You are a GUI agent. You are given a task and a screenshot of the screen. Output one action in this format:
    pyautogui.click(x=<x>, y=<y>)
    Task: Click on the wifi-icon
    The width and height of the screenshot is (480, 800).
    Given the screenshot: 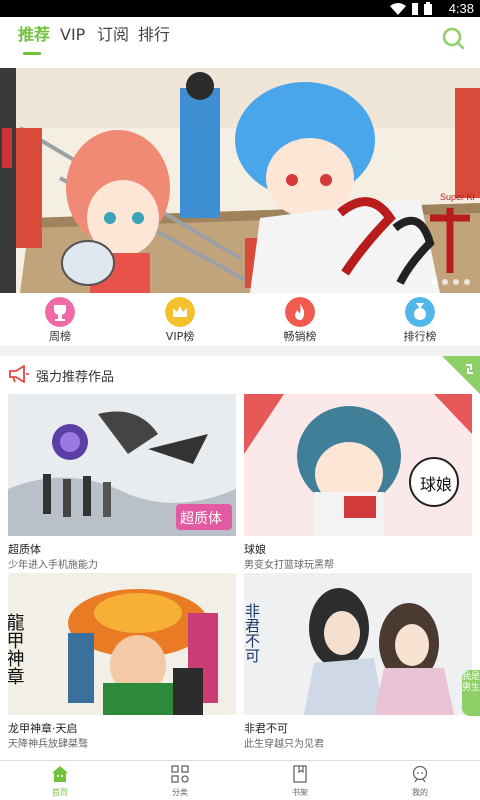 What is the action you would take?
    pyautogui.click(x=398, y=8)
    